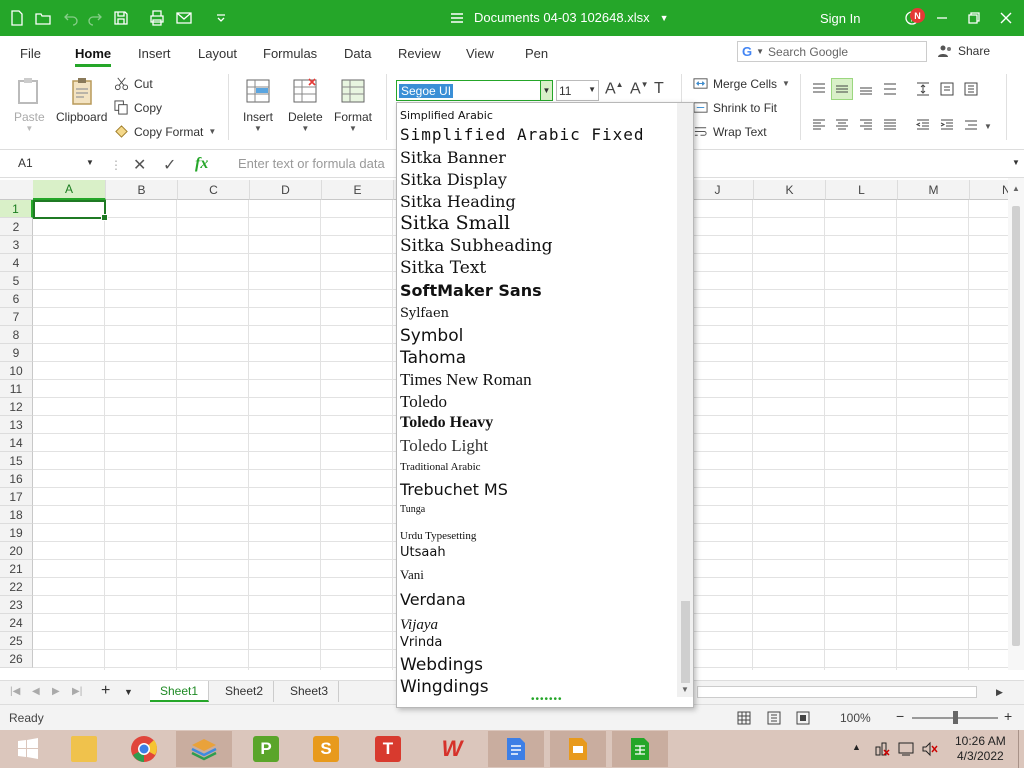  What do you see at coordinates (930, 749) in the screenshot?
I see `volume-muted-icon` at bounding box center [930, 749].